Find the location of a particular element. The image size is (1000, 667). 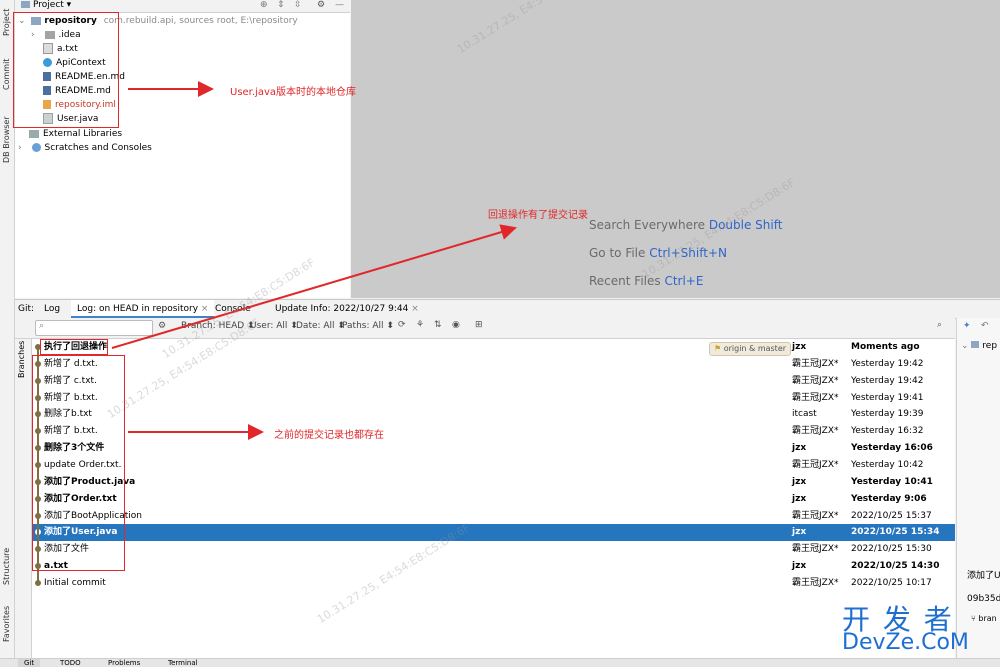

watermark-site: DevZe.CoM is located at coordinates (905, 642).